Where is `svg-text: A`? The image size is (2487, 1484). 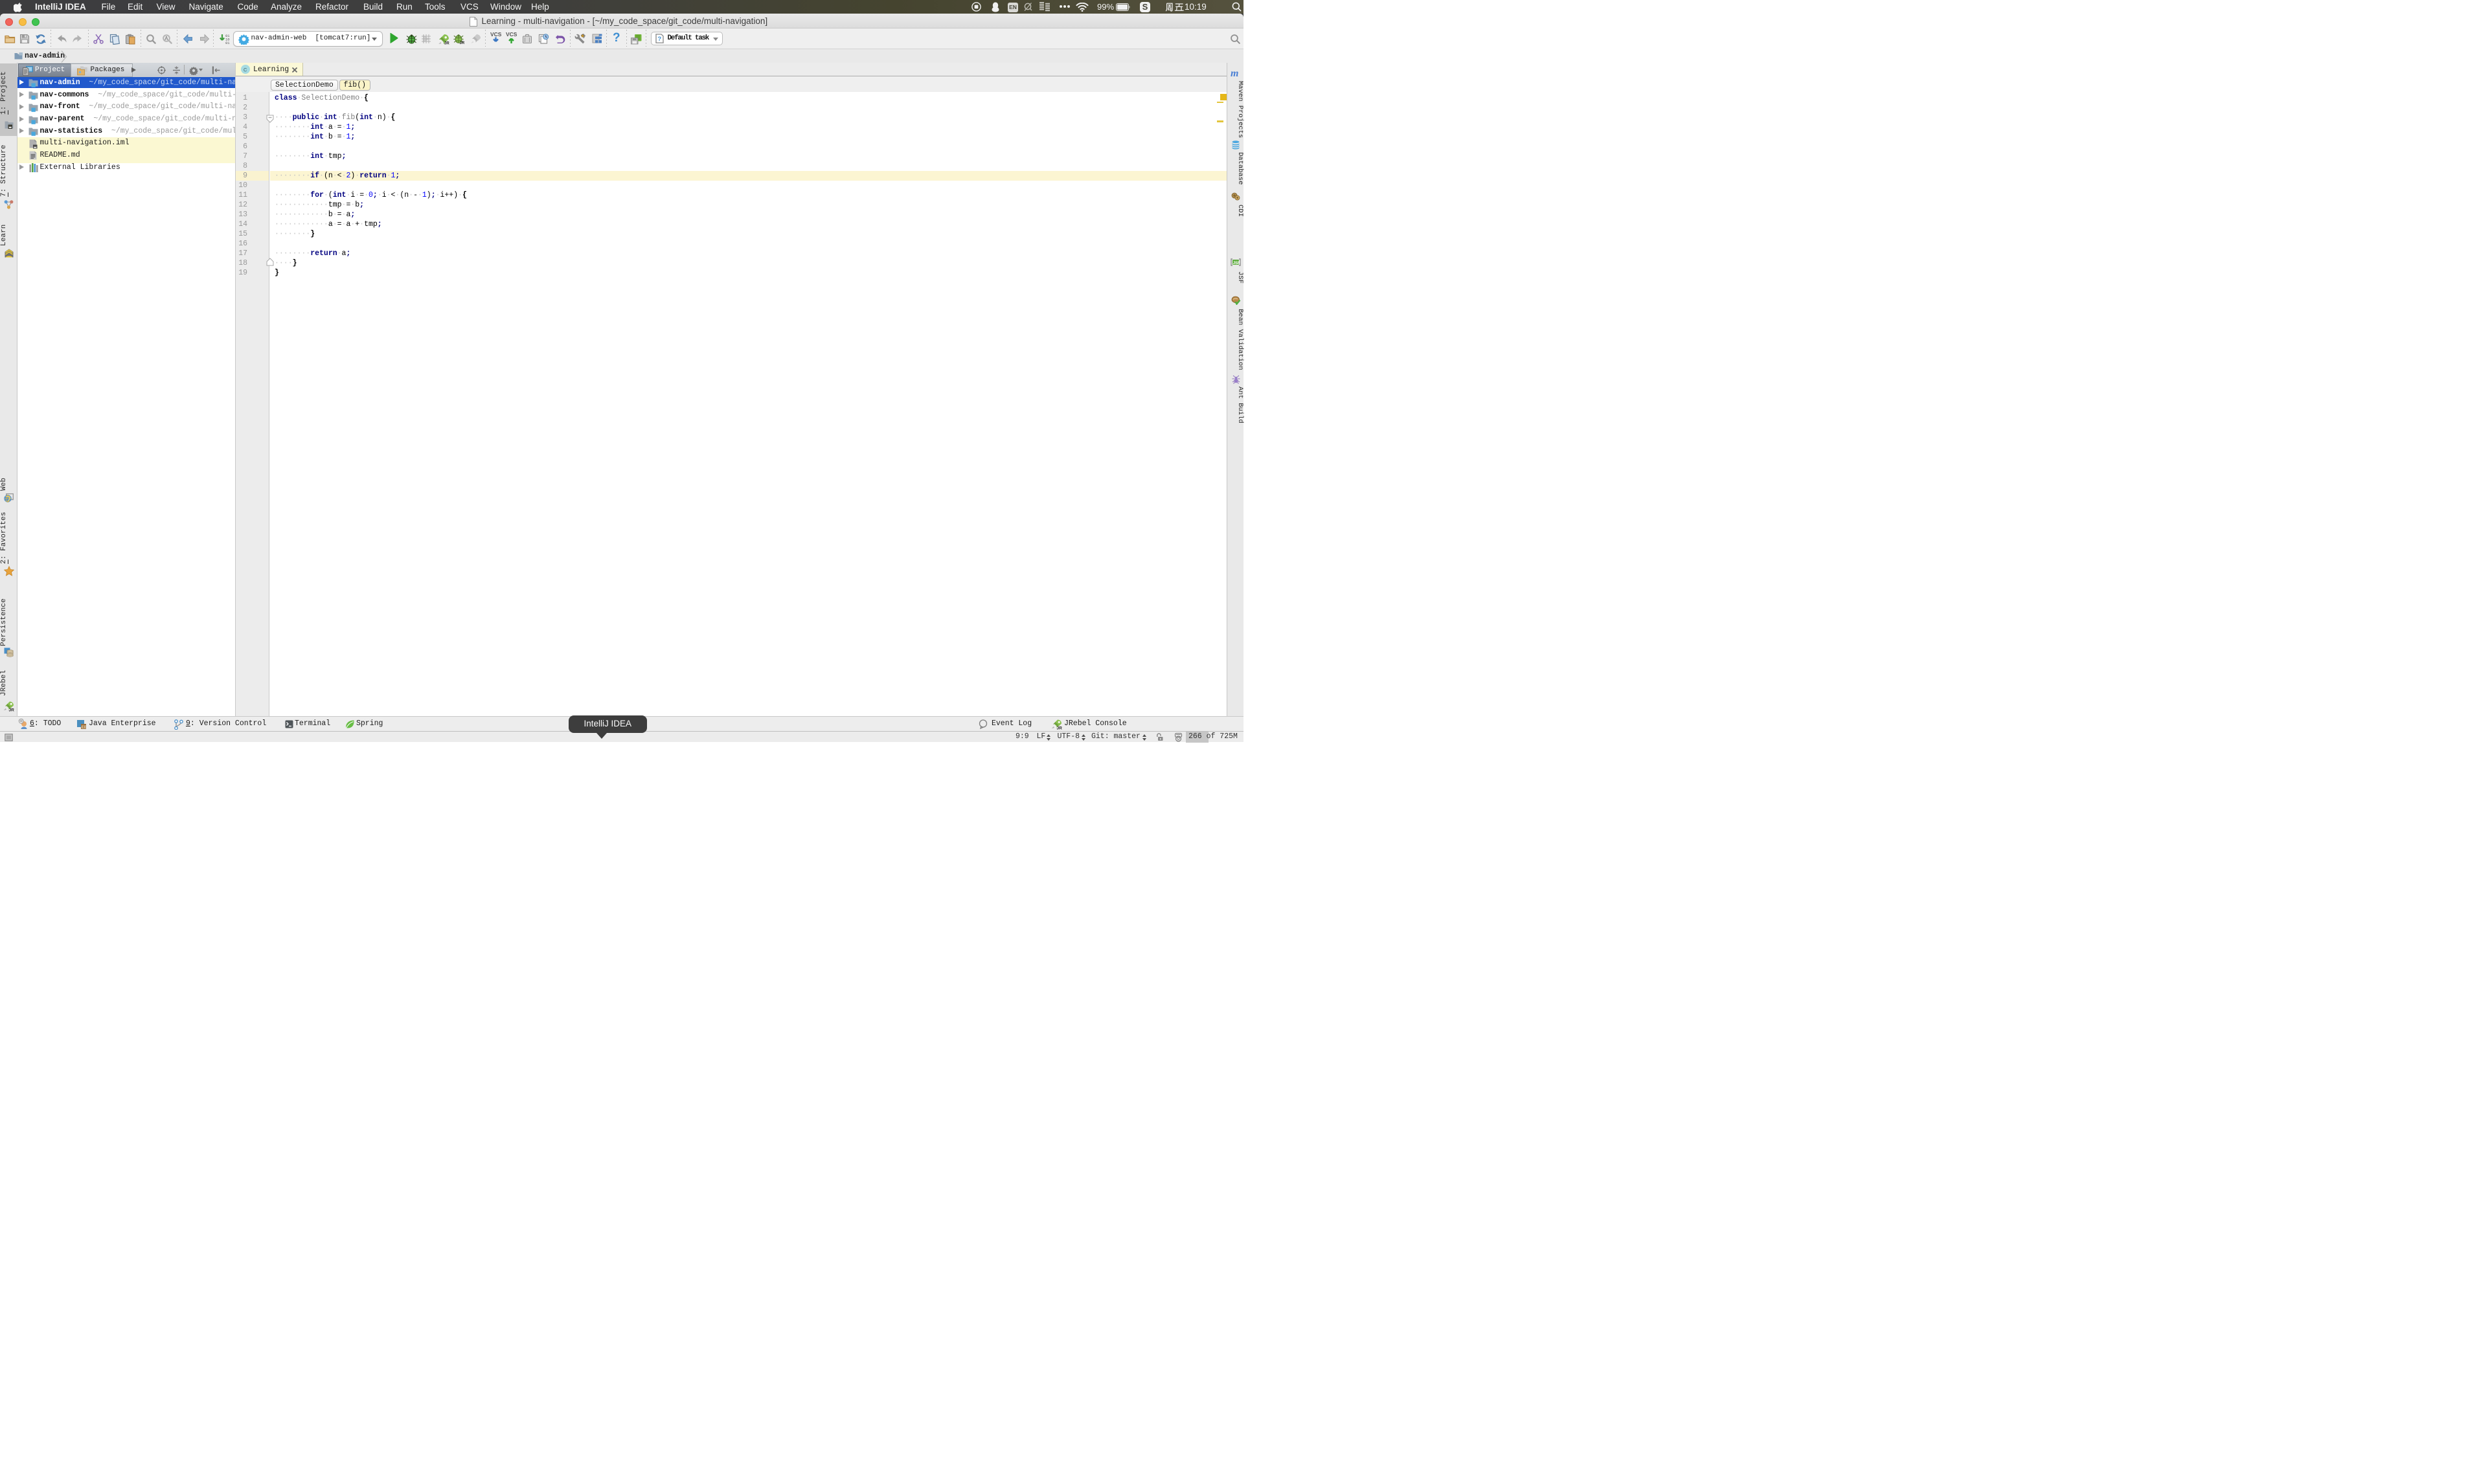 svg-text: A is located at coordinates (166, 38).